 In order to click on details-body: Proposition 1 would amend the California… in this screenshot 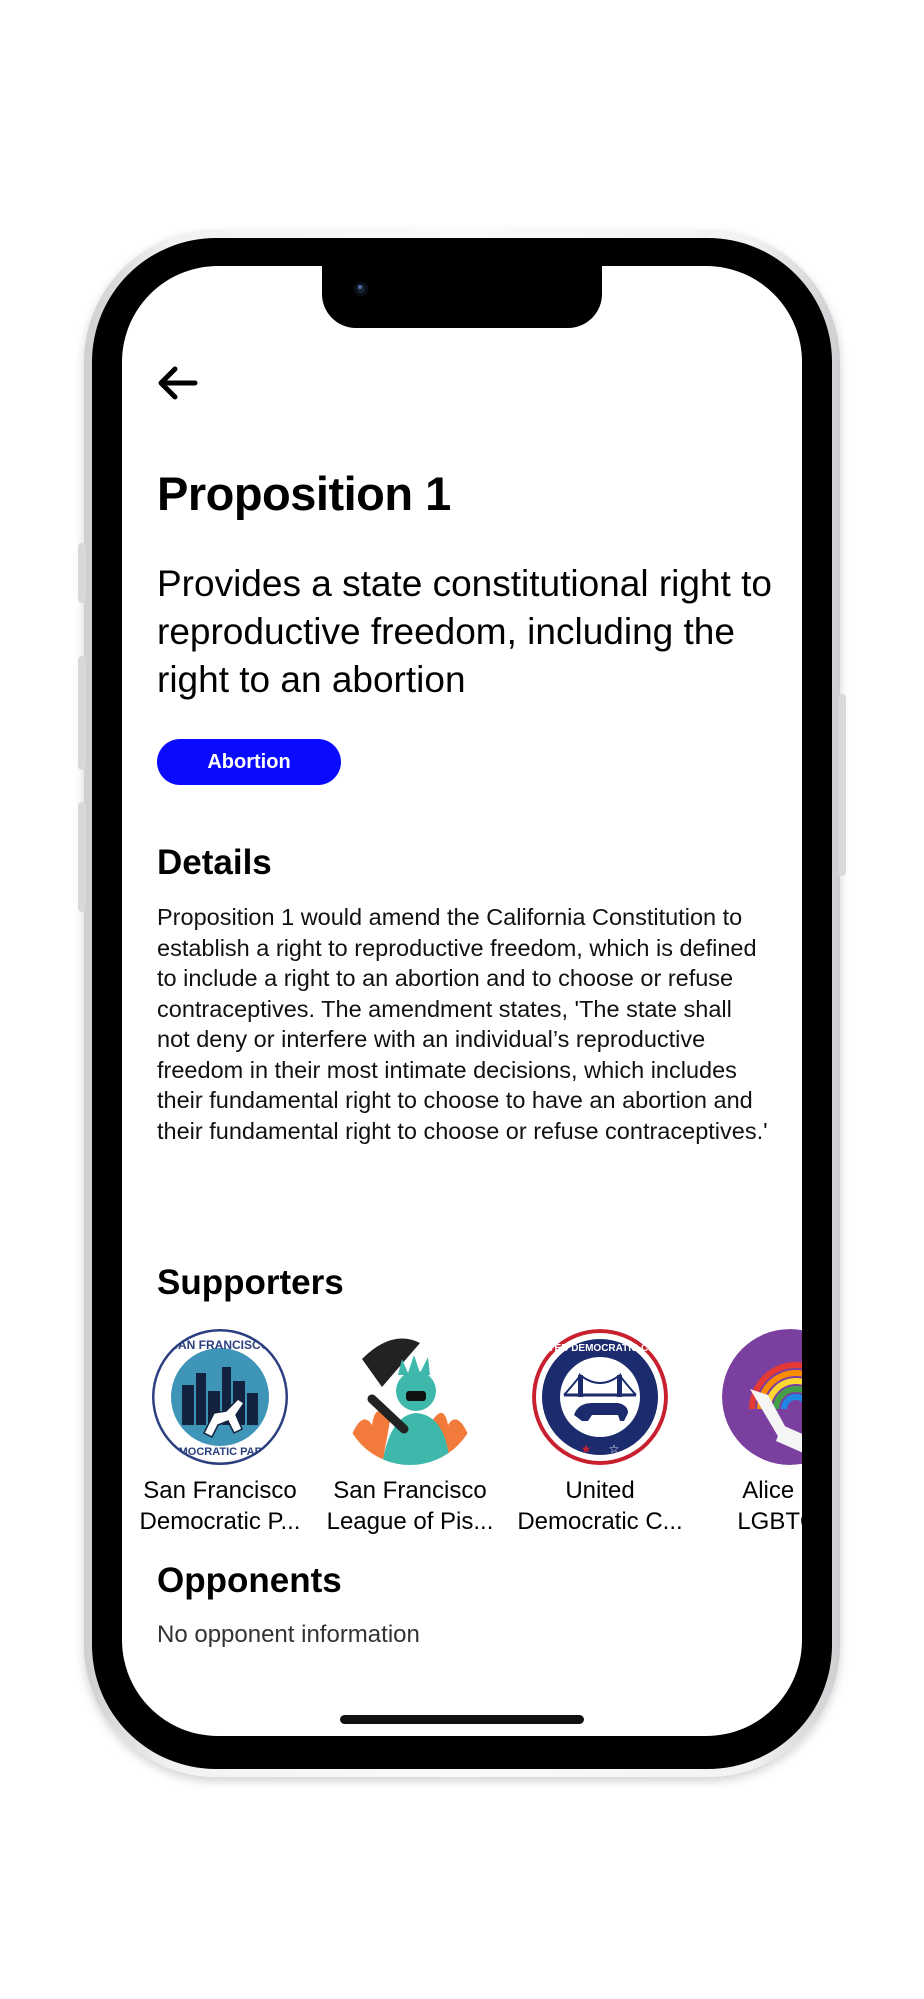, I will do `click(462, 1024)`.